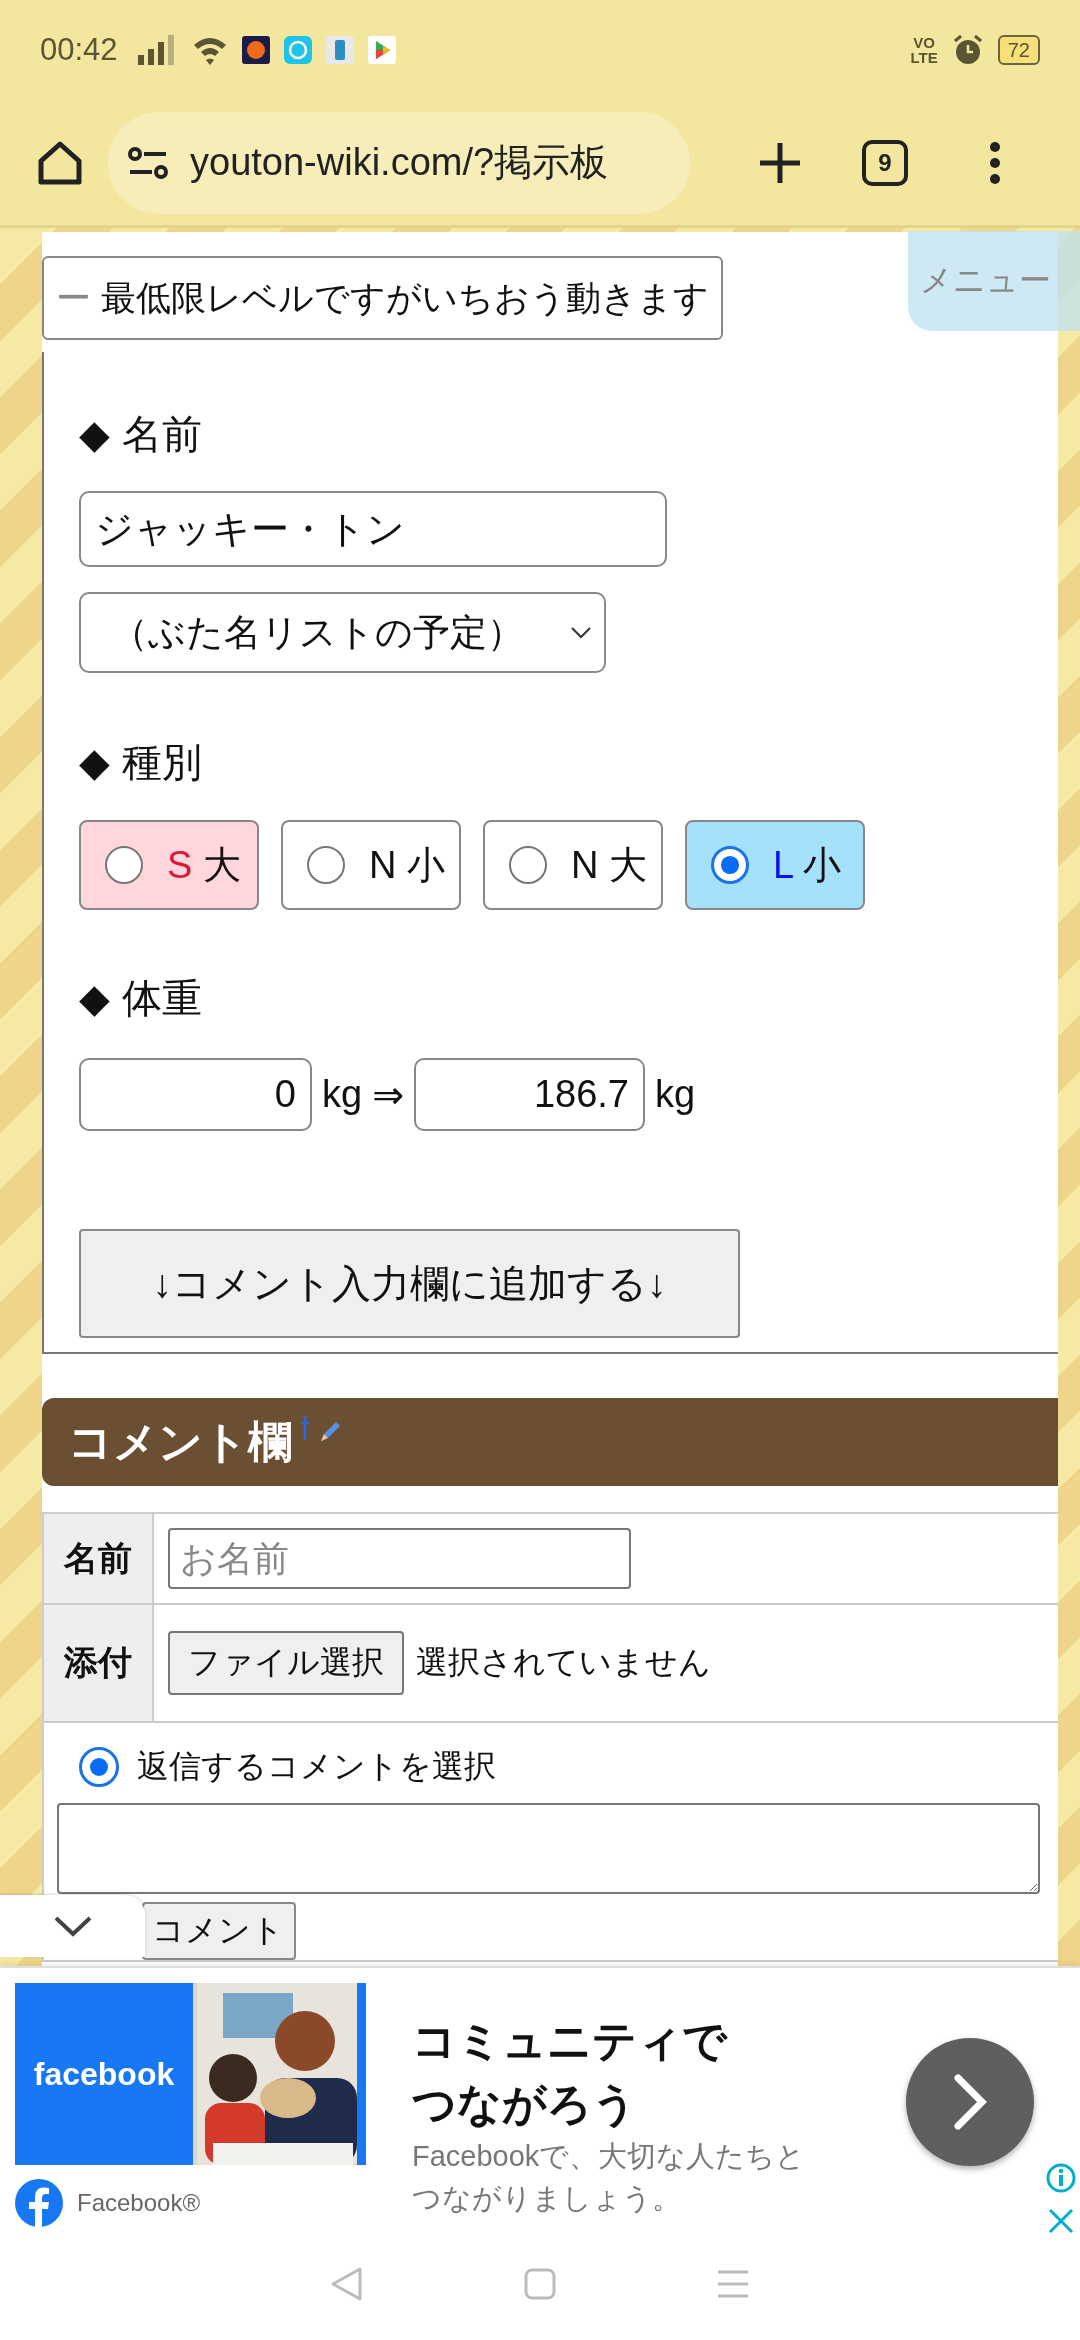 The image size is (1080, 2340). Describe the element at coordinates (780, 162) in the screenshot. I see `plus-icon` at that location.